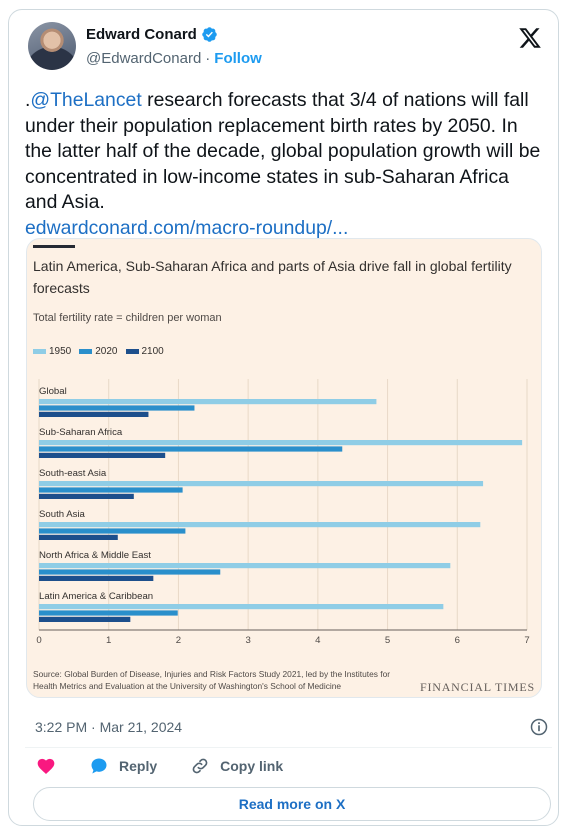 The width and height of the screenshot is (569, 834). I want to click on legend-item-2100: 2100, so click(144, 351).